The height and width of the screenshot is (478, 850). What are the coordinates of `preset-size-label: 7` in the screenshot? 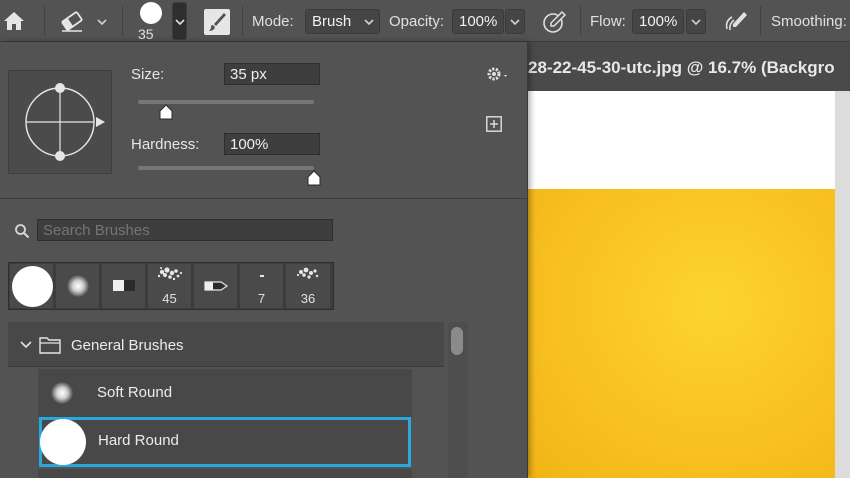 It's located at (261, 298).